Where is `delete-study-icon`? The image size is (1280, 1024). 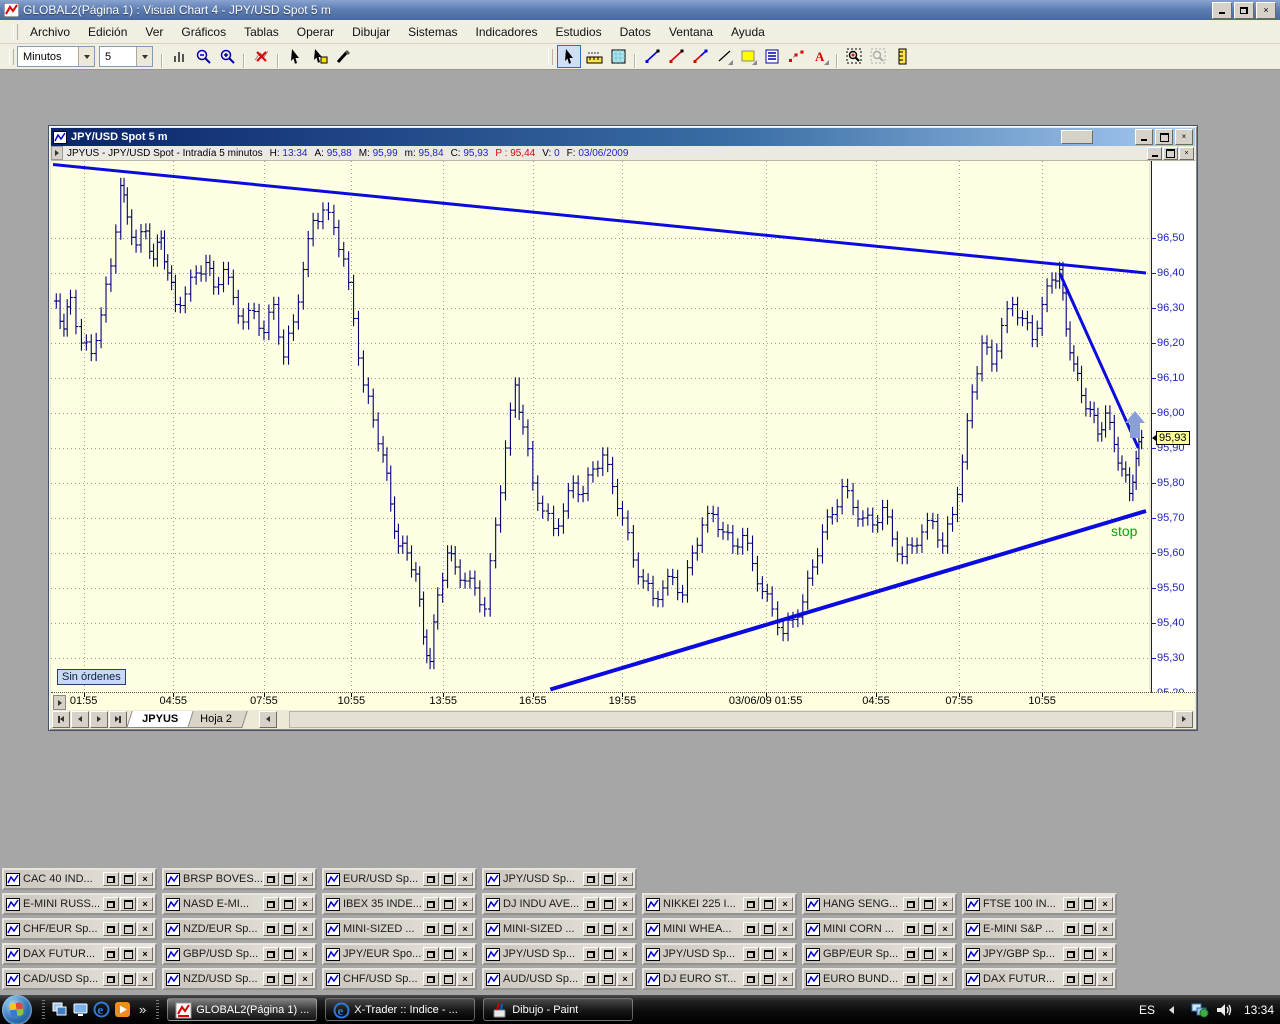
delete-study-icon is located at coordinates (261, 56).